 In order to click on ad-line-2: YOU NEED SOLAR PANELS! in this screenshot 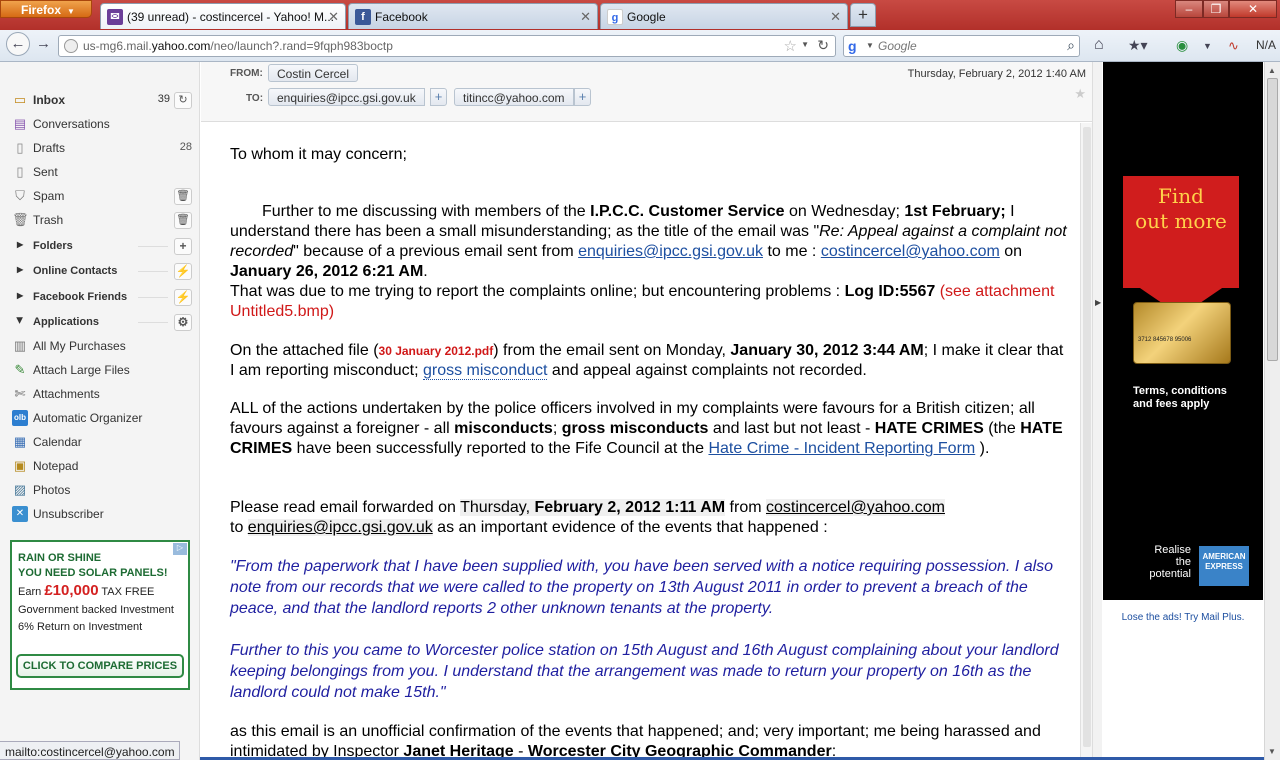, I will do `click(93, 573)`.